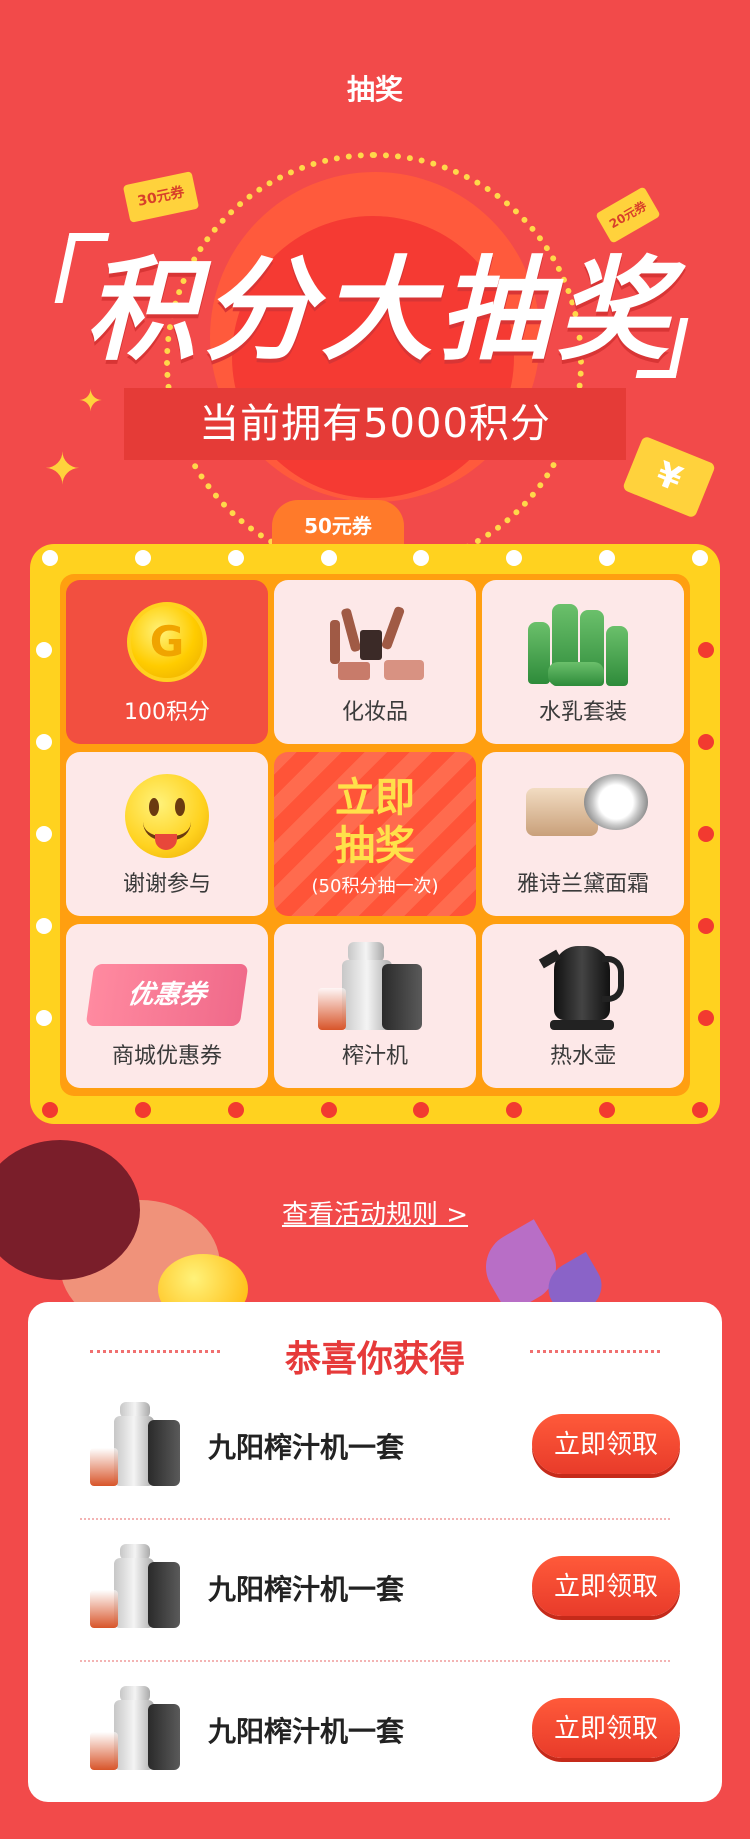  What do you see at coordinates (582, 712) in the screenshot?
I see `prize-label: 水乳套装` at bounding box center [582, 712].